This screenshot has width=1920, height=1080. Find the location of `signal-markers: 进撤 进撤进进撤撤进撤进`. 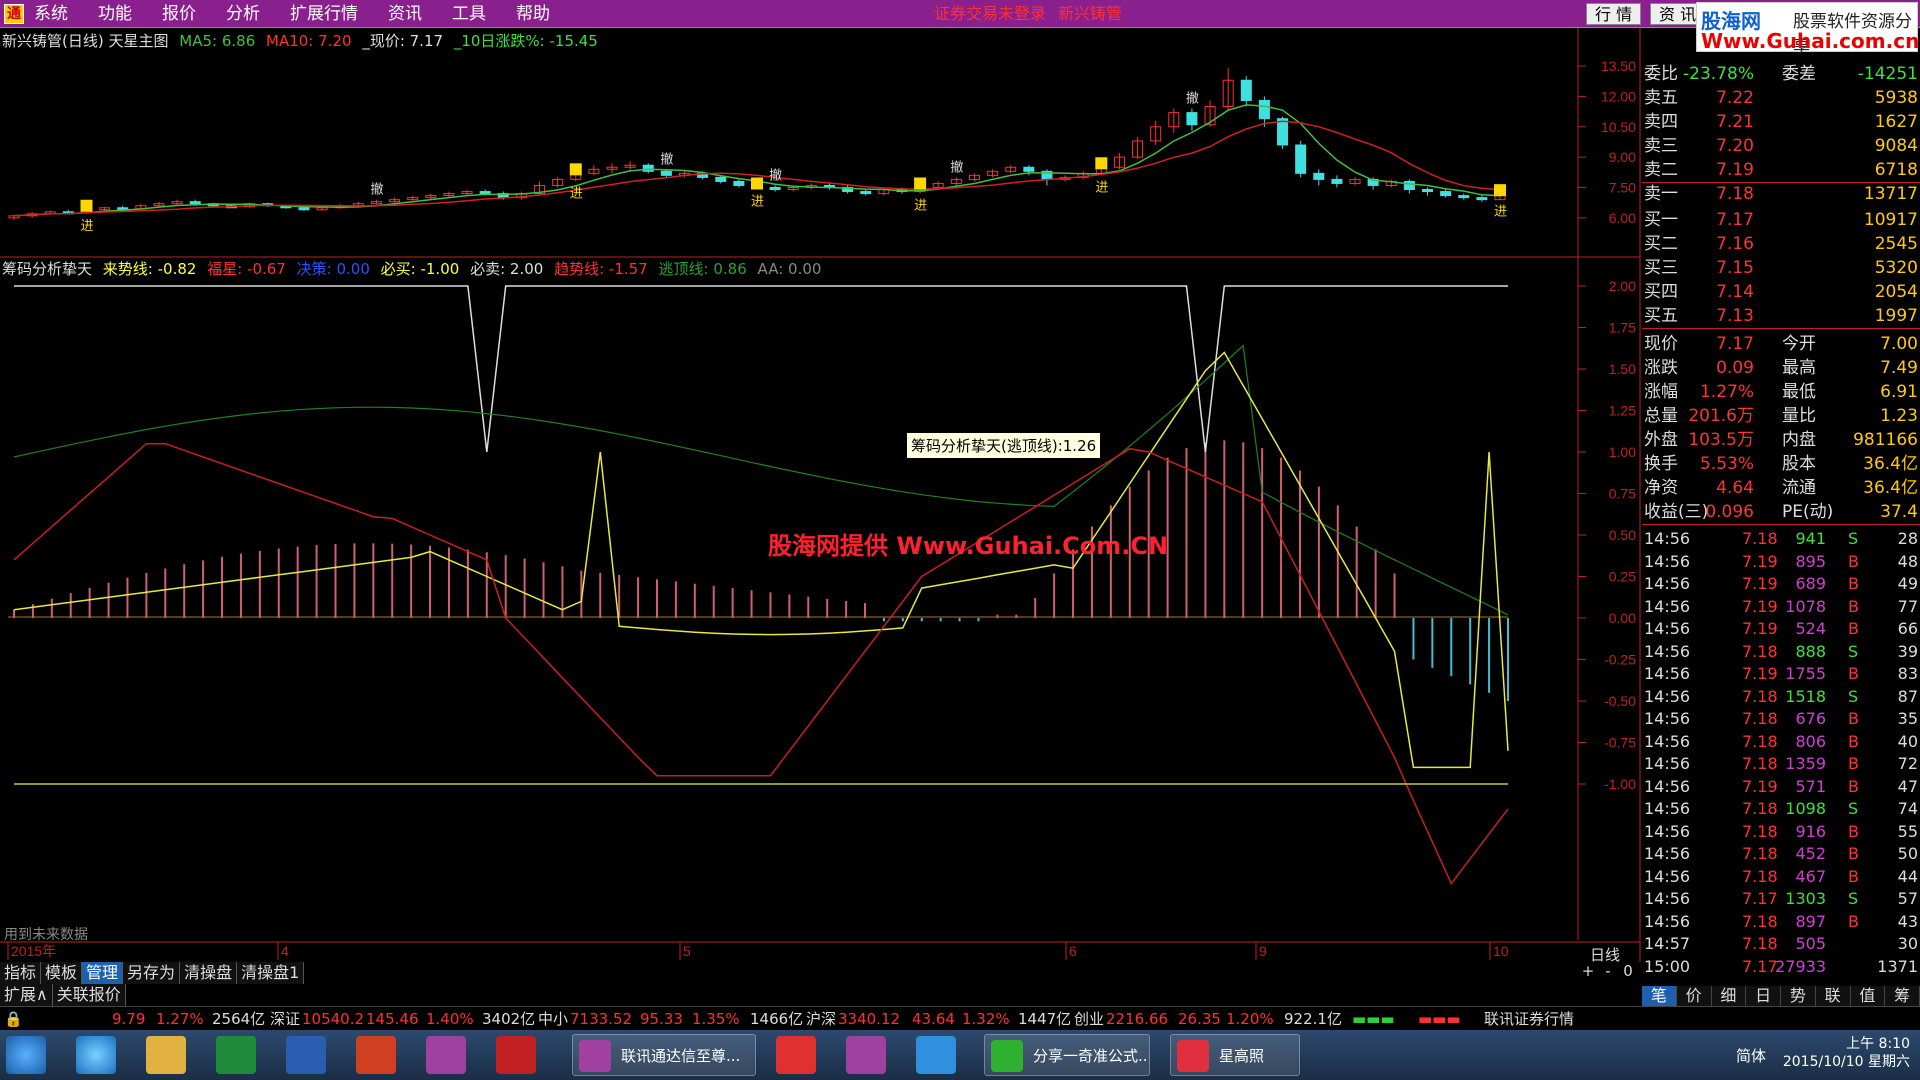

signal-markers: 进撤 进撤进进撤撤进撤进 is located at coordinates (793, 162).